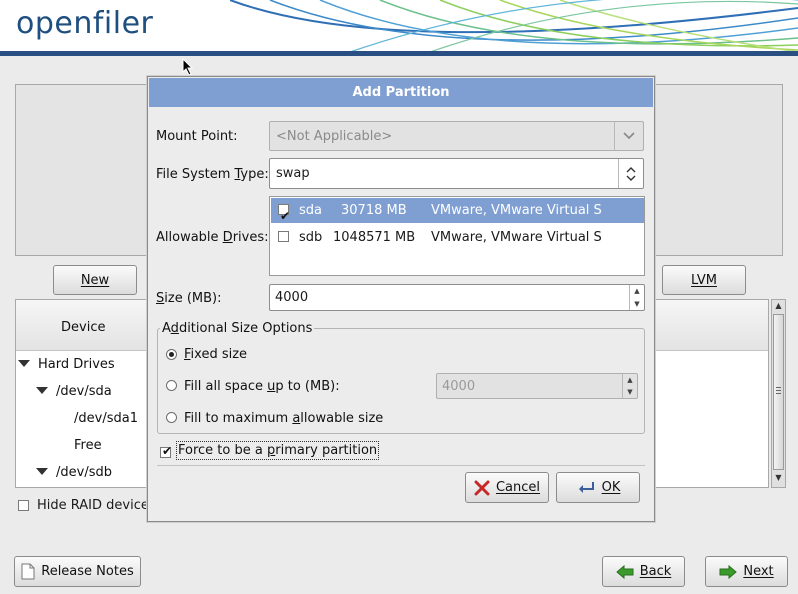 This screenshot has width=798, height=594. What do you see at coordinates (778, 387) in the screenshot?
I see `scroll-grip-icon` at bounding box center [778, 387].